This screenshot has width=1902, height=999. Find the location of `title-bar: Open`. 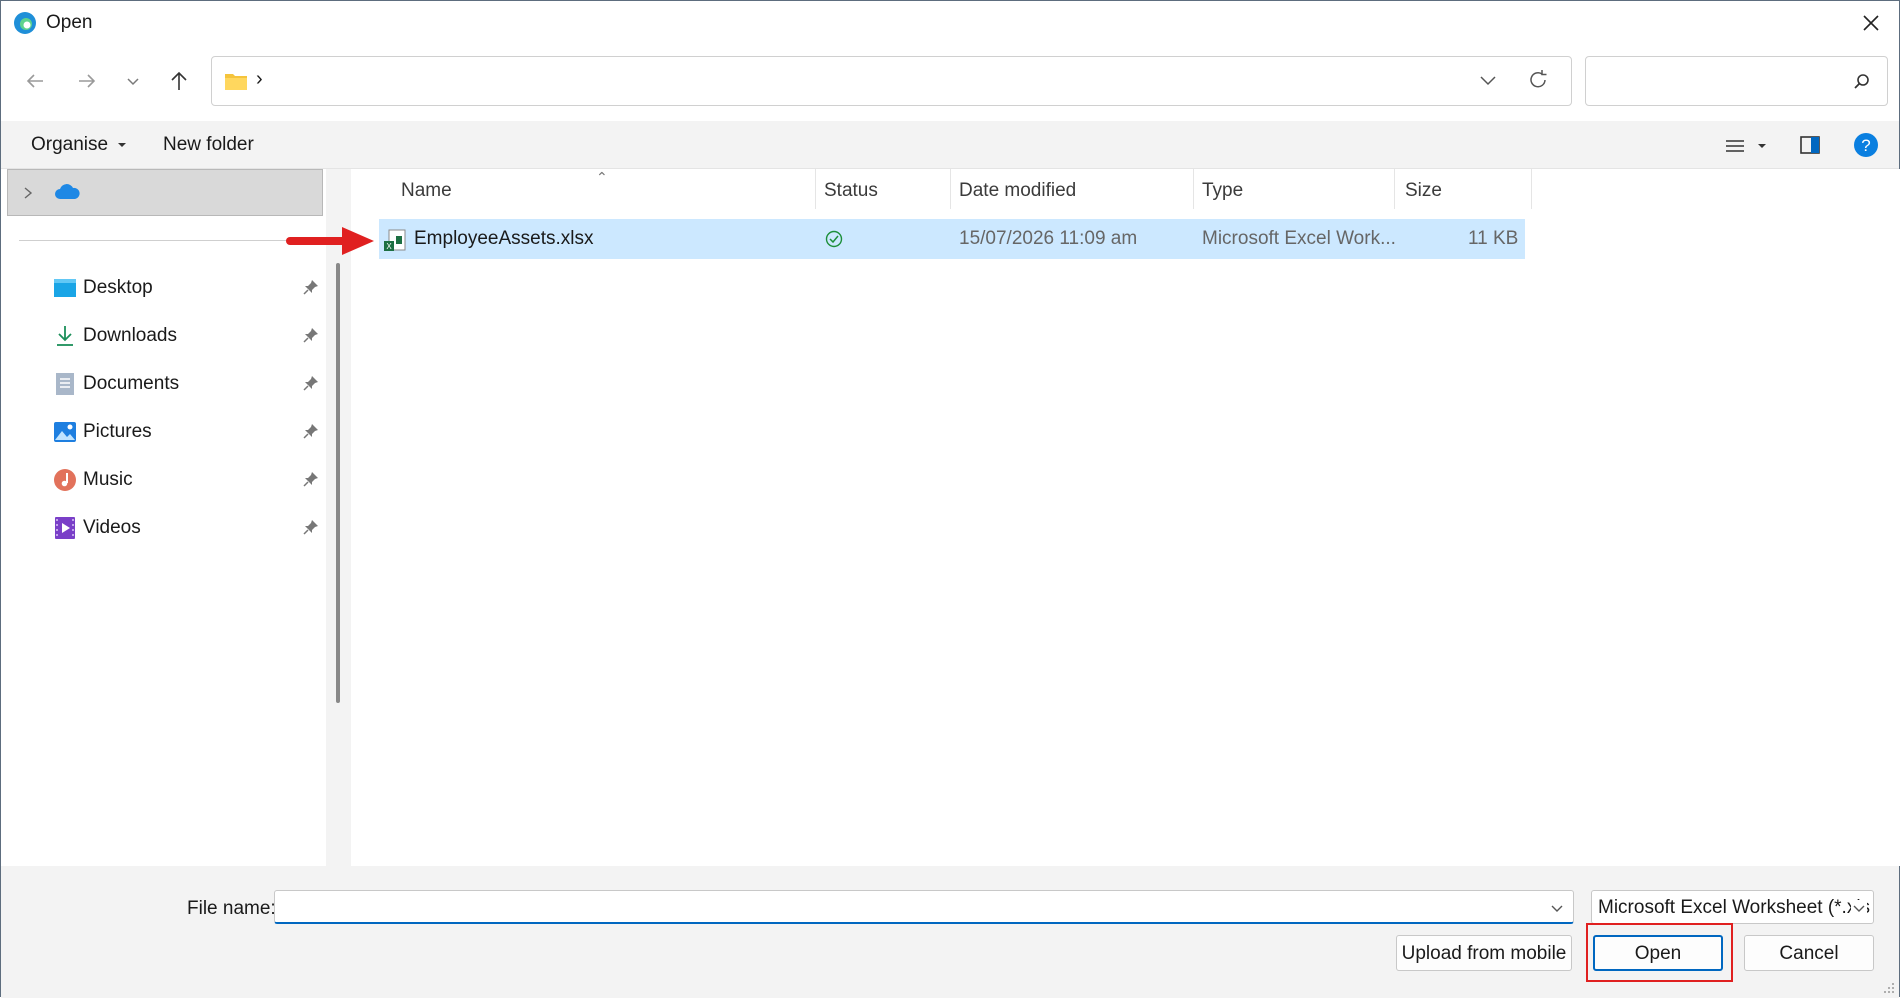

title-bar: Open is located at coordinates (950, 23).